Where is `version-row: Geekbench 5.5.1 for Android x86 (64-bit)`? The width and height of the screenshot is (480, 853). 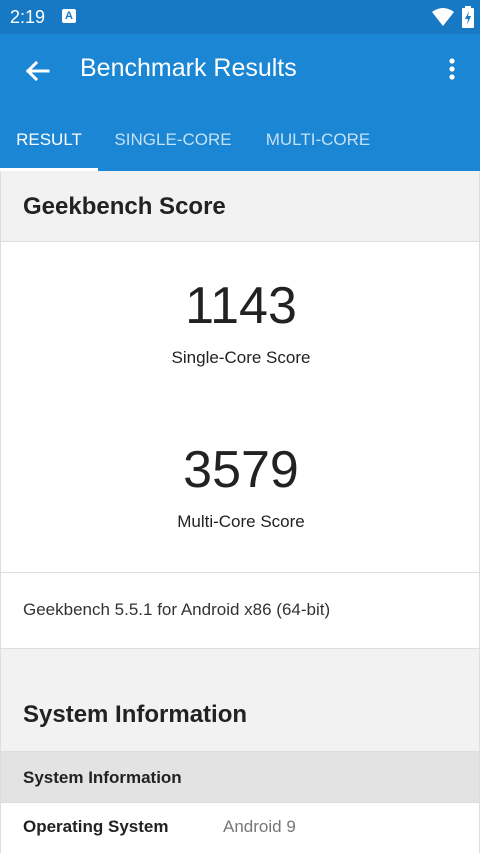 version-row: Geekbench 5.5.1 for Android x86 (64-bit) is located at coordinates (240, 611).